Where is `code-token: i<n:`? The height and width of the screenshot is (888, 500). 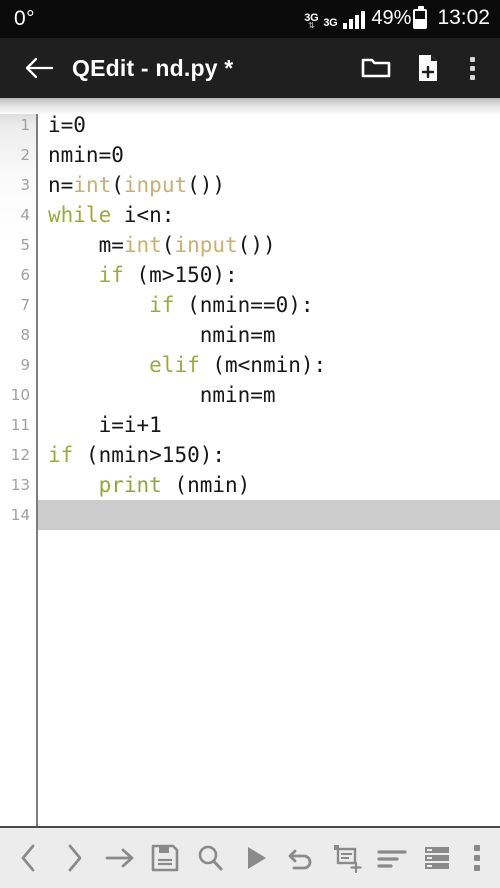
code-token: i<n: is located at coordinates (143, 215).